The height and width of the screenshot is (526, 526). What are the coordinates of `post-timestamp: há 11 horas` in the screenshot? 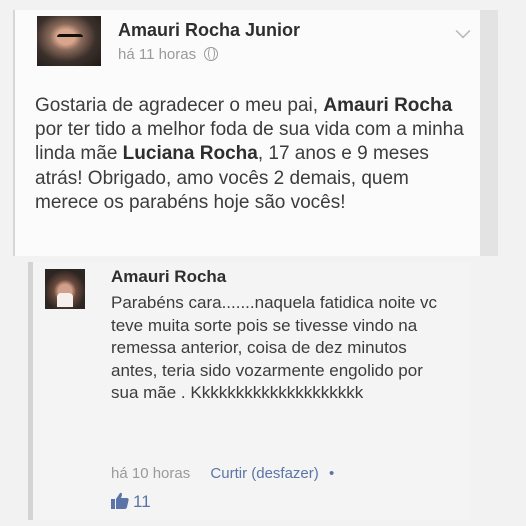 It's located at (168, 54).